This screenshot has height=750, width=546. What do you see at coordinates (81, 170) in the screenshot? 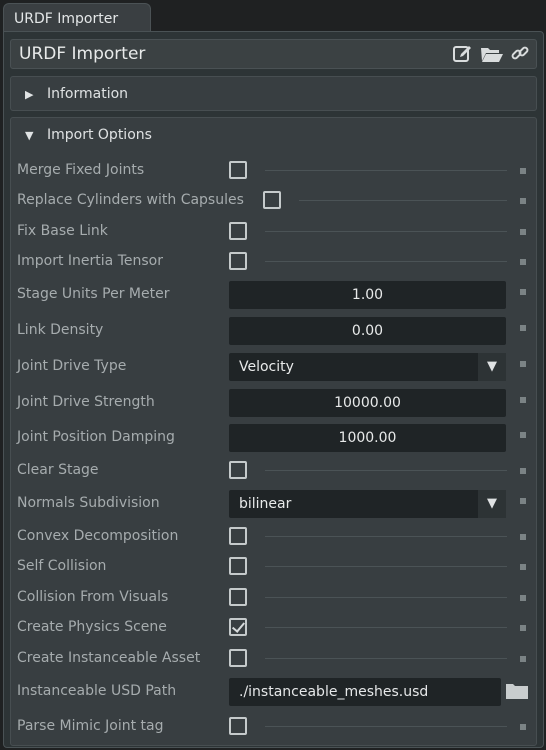
I see `merge-fixed-joints-label: Merge Fixed Joints` at bounding box center [81, 170].